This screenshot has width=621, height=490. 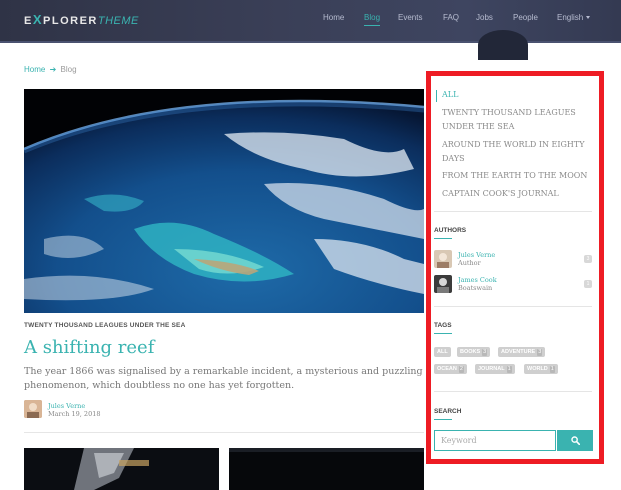 I want to click on nav-blog: Blog, so click(x=372, y=19).